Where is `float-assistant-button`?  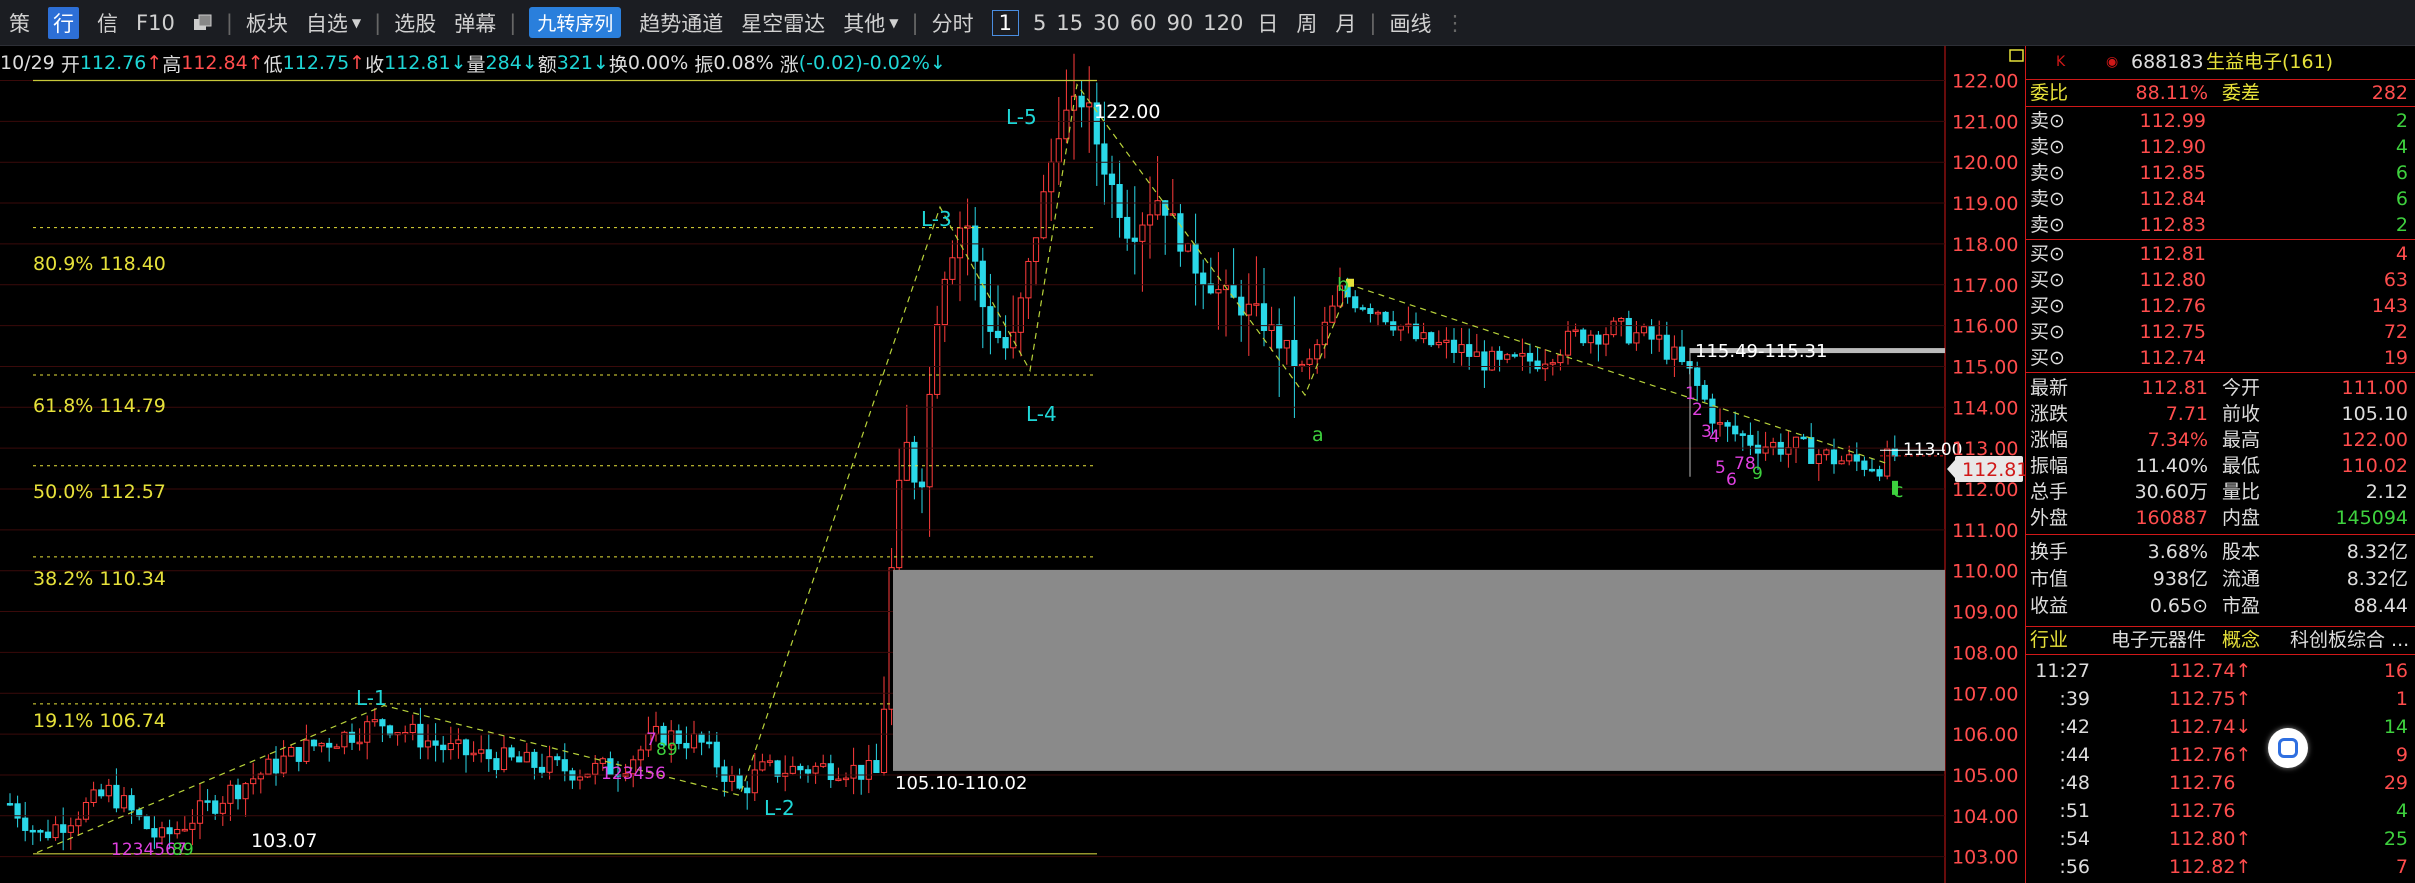
float-assistant-button is located at coordinates (2288, 748).